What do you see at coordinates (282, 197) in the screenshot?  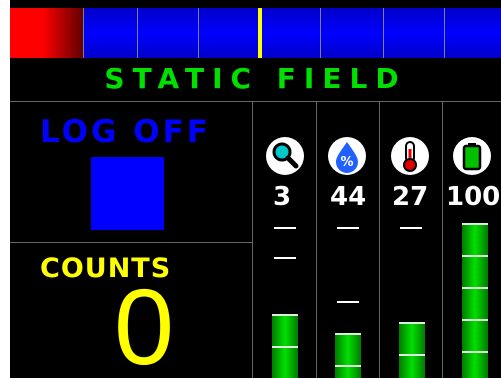 I see `magnifier-value: 3` at bounding box center [282, 197].